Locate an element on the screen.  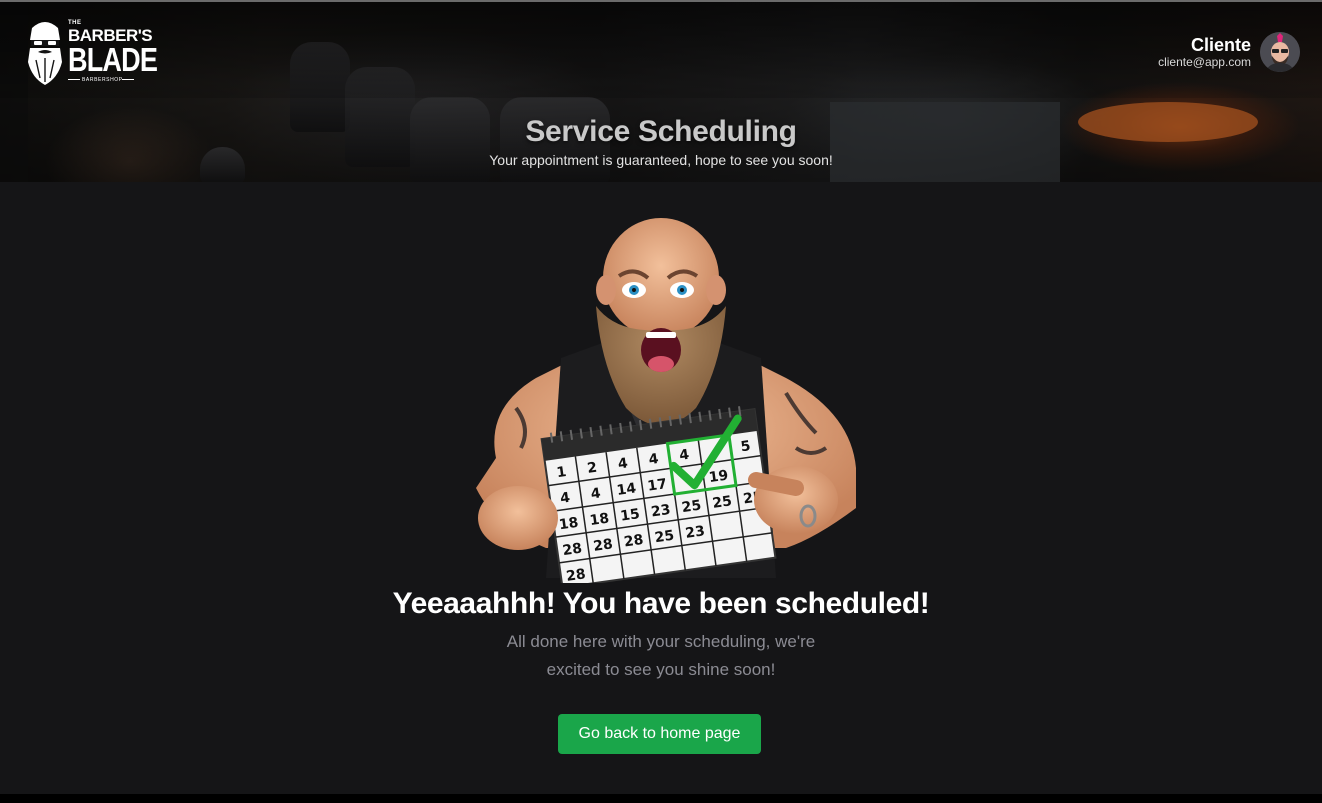
logo-rule-left is located at coordinates (74, 79).